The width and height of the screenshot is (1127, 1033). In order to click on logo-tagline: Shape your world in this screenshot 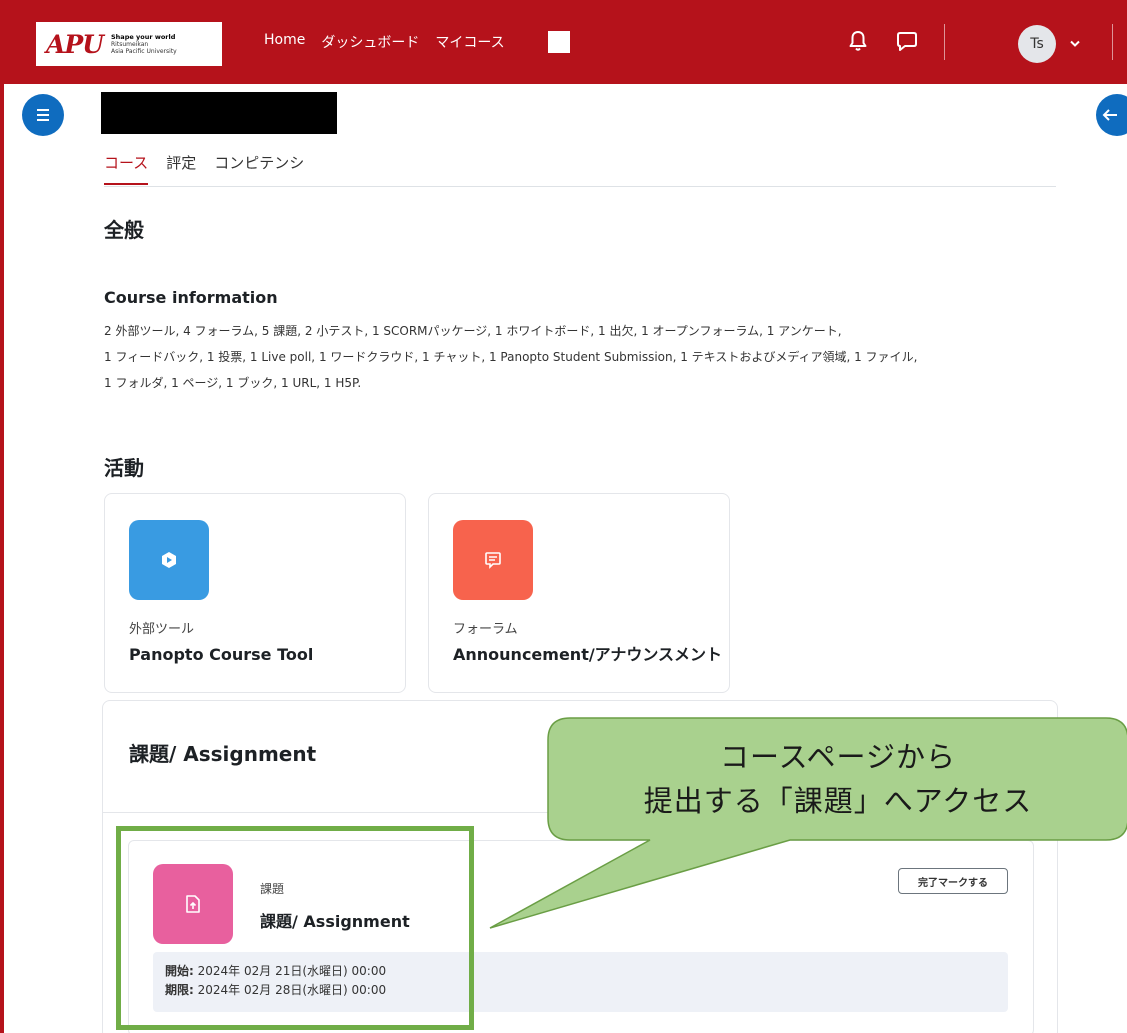, I will do `click(143, 36)`.